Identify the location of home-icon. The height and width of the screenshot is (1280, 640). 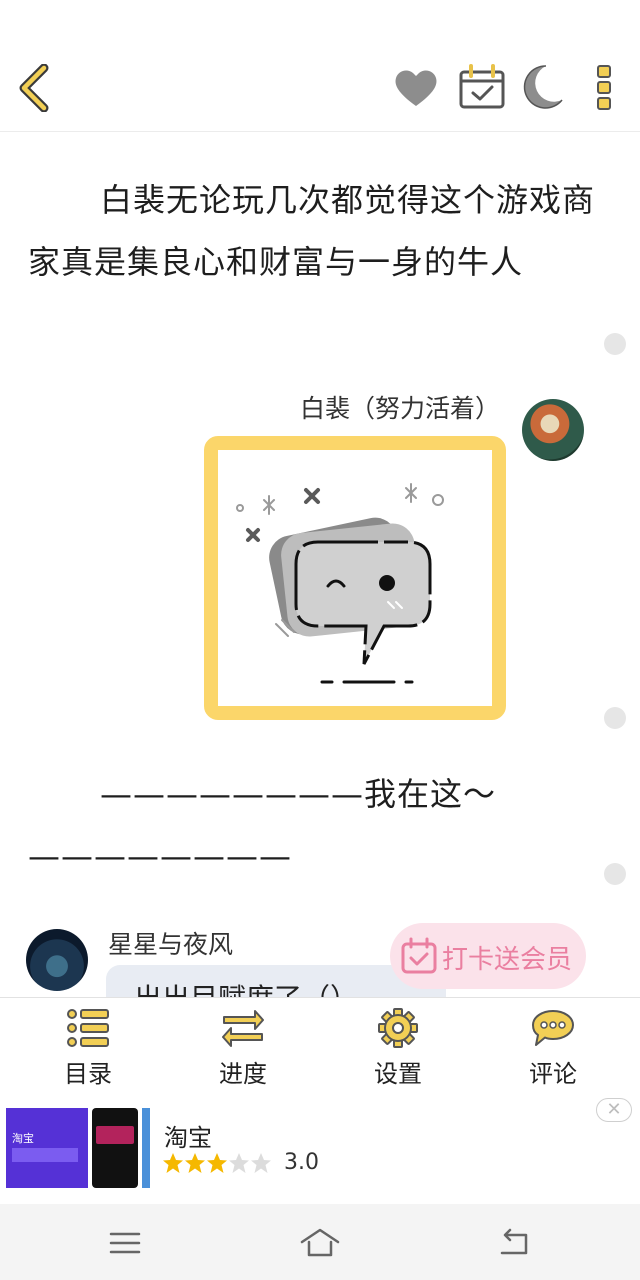
(320, 1243).